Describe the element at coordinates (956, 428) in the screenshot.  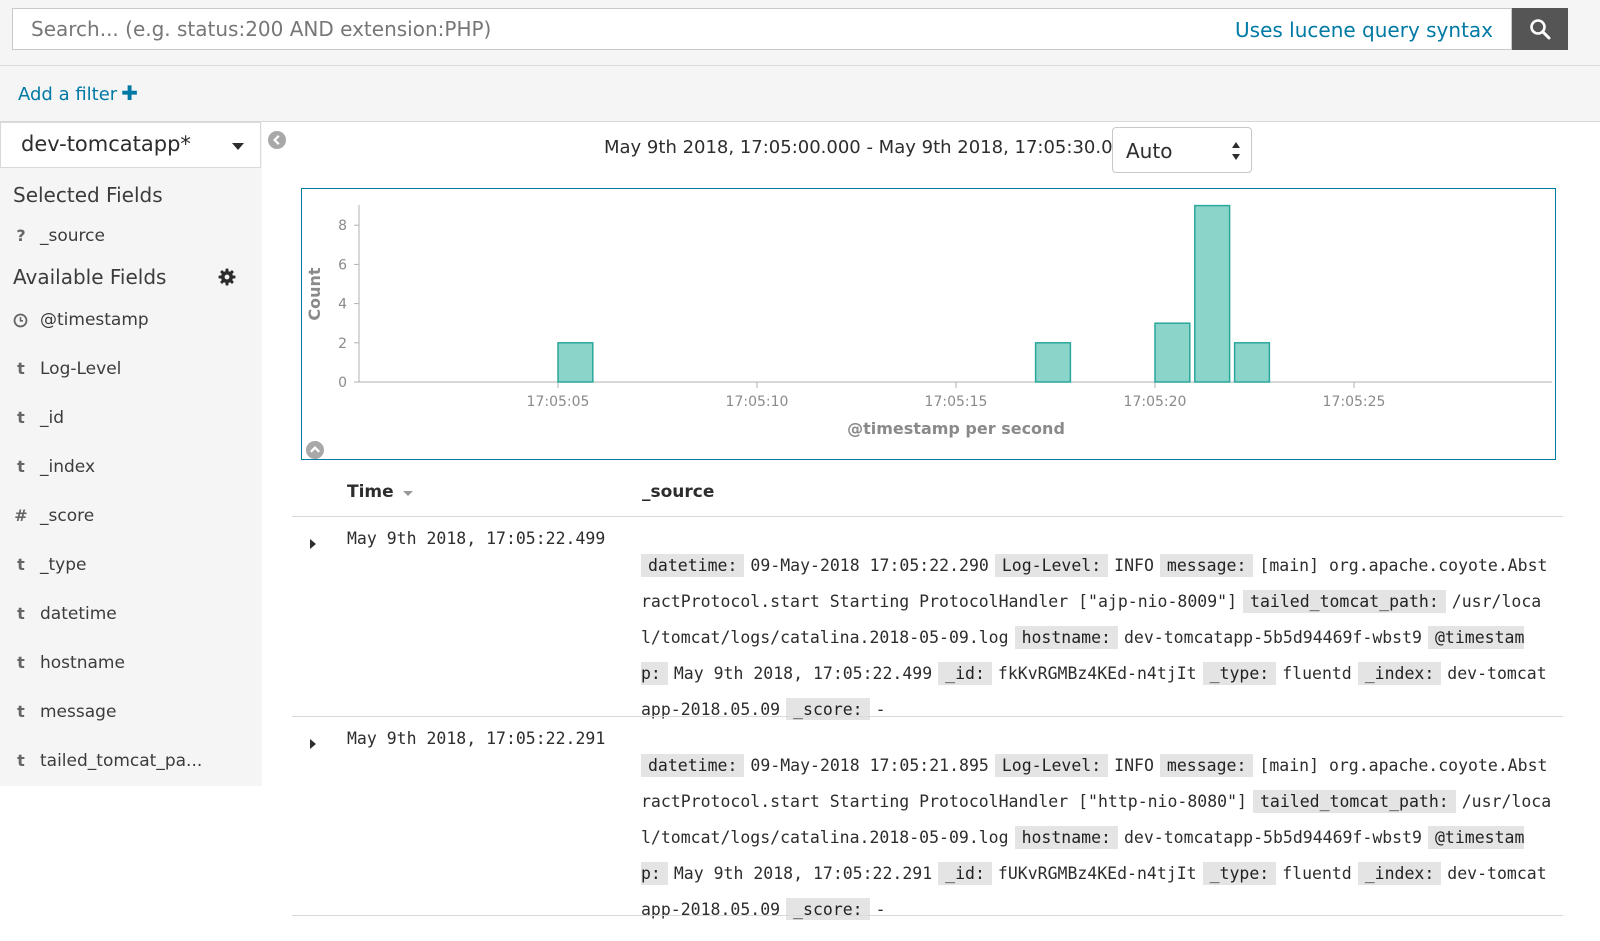
I see `x-axis-title: @timestamp per second` at that location.